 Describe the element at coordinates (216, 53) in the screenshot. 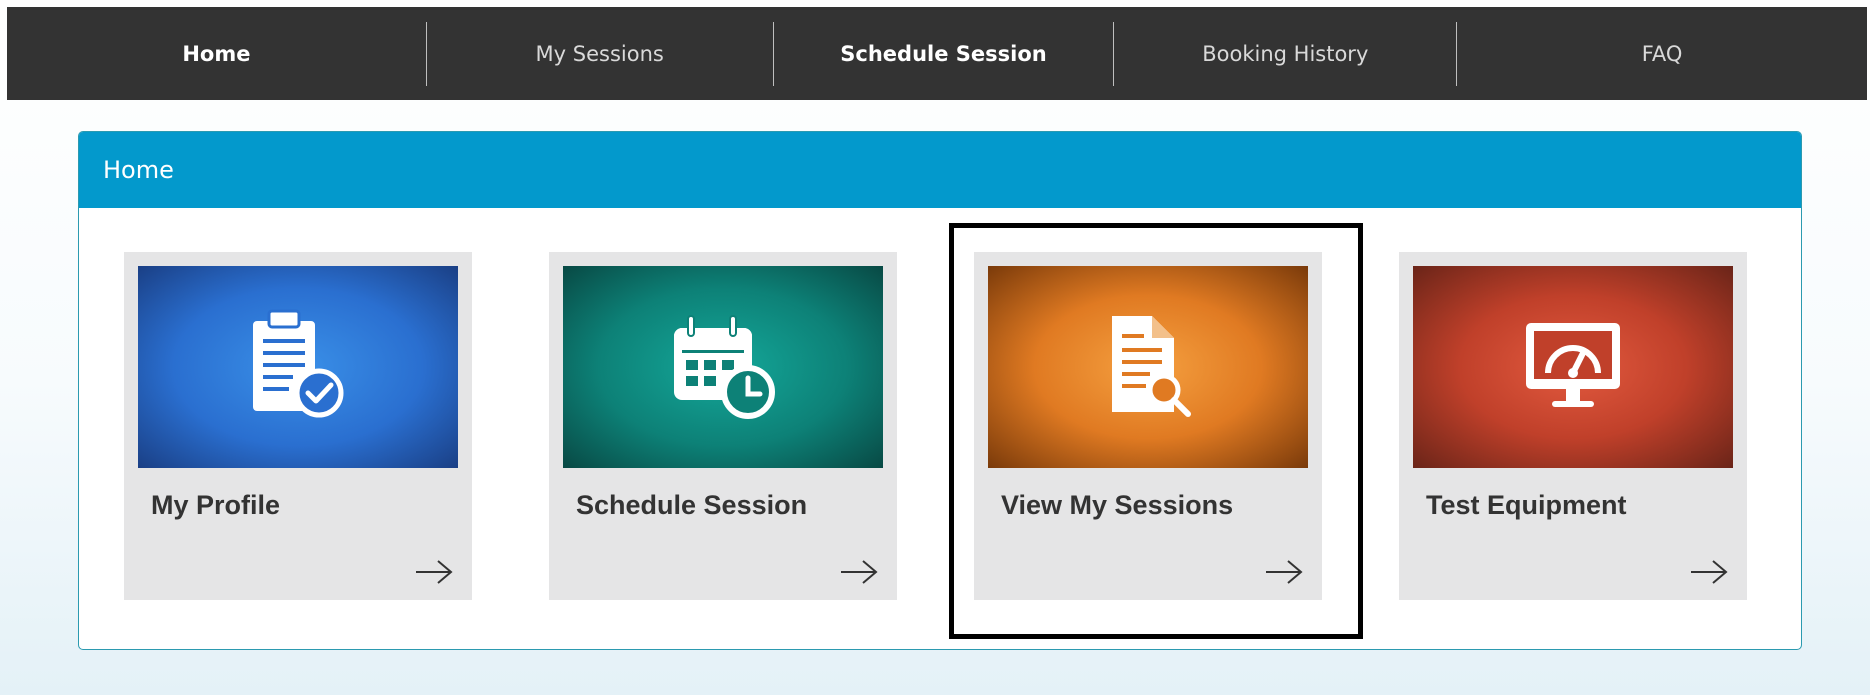

I see `nav-home: Home` at that location.